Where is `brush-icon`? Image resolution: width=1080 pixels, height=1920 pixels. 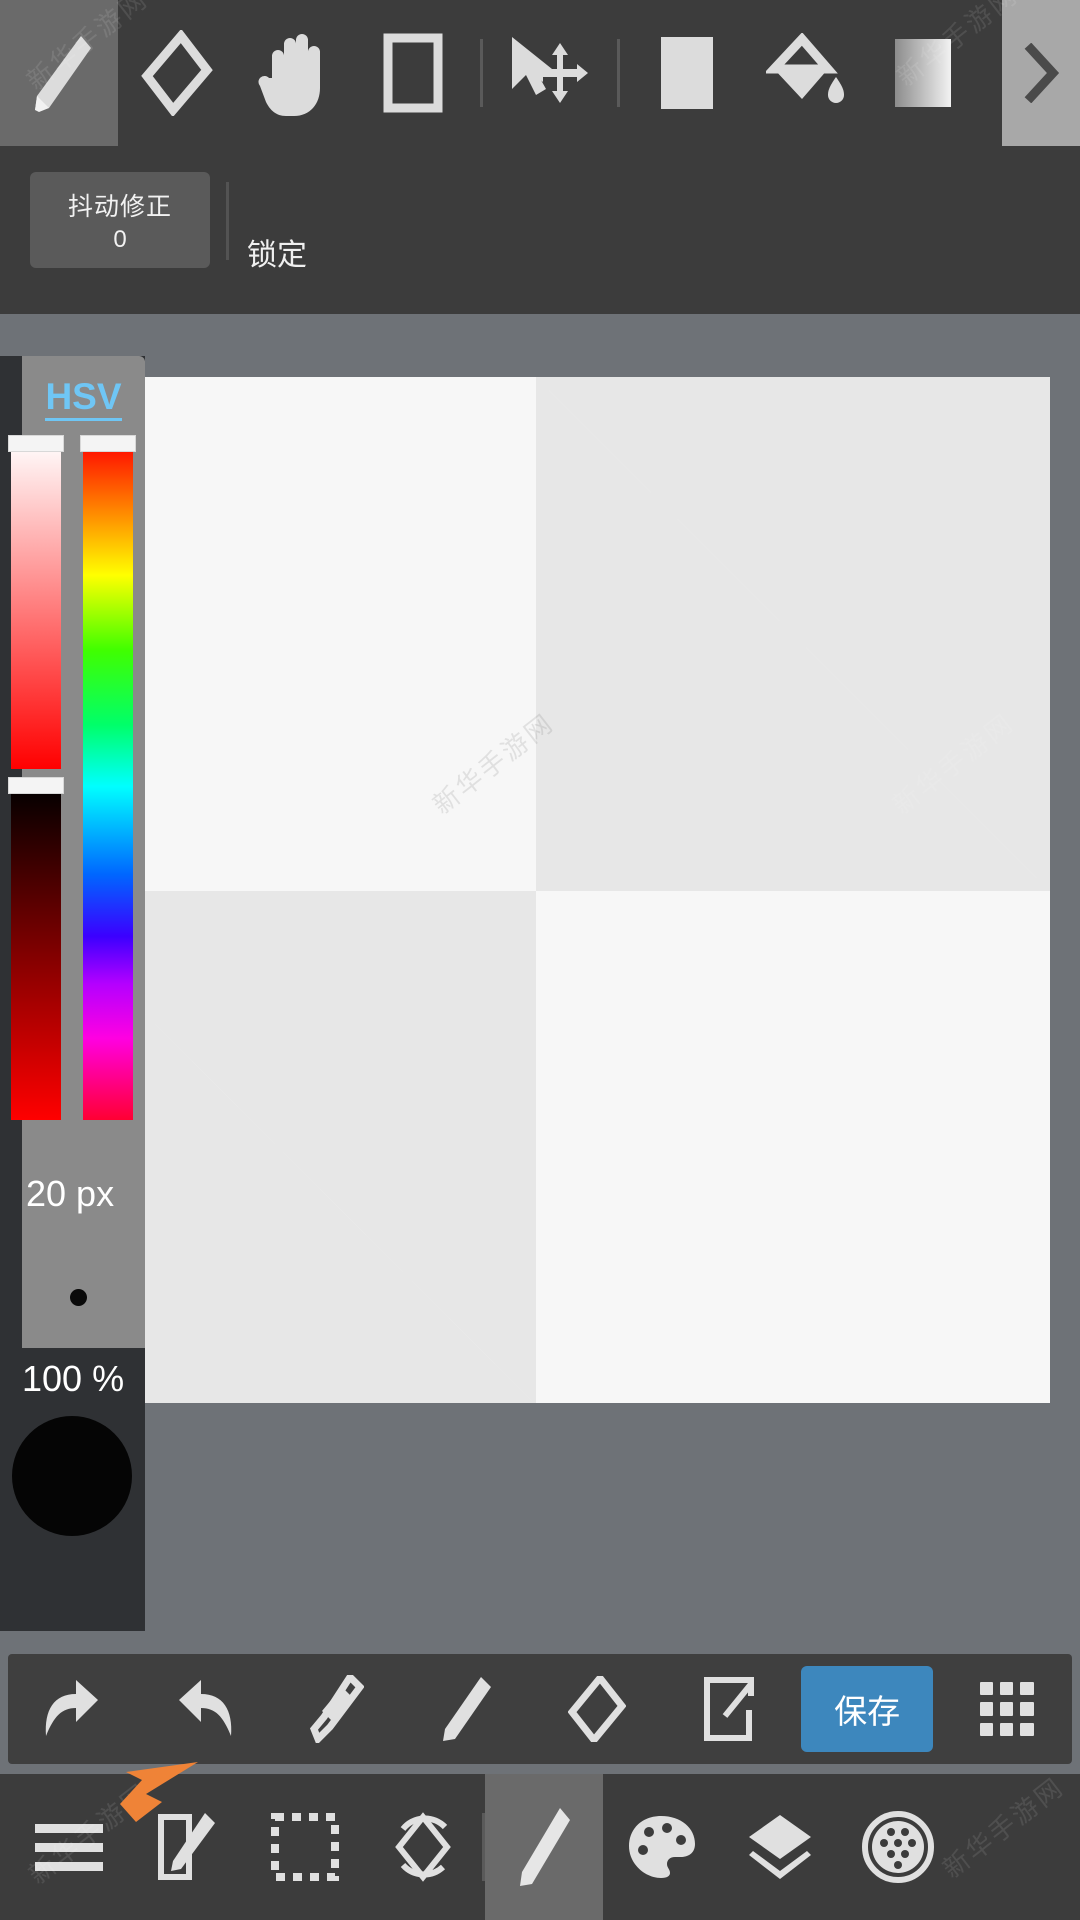
brush-icon is located at coordinates (544, 1847).